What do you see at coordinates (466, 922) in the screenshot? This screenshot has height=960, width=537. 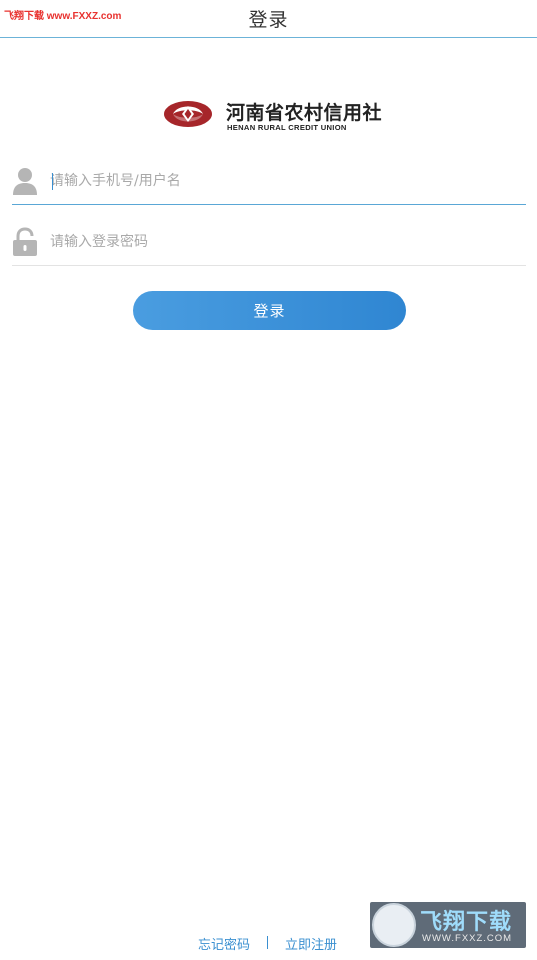 I see `watermark-badge-cn: 飞翔下载` at bounding box center [466, 922].